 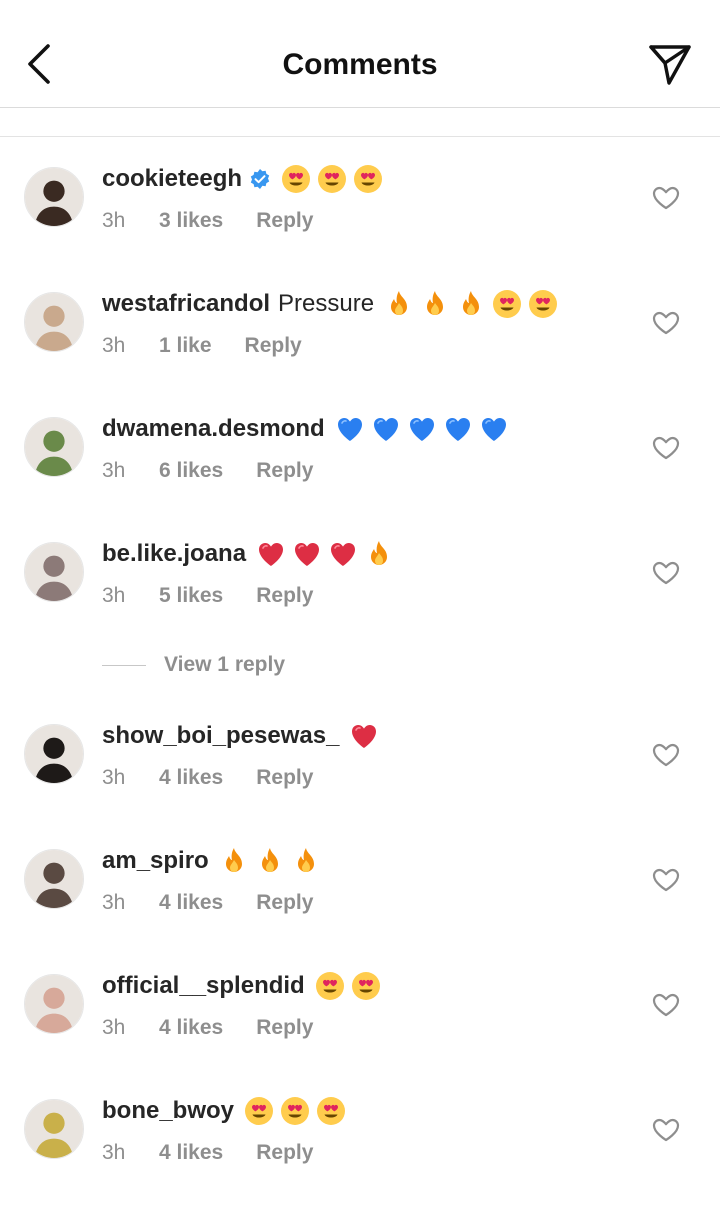 I want to click on comment-line: official__splendid, so click(x=244, y=986).